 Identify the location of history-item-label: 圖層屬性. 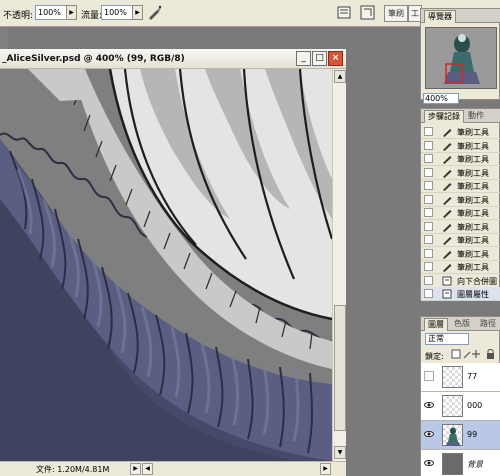
(473, 294).